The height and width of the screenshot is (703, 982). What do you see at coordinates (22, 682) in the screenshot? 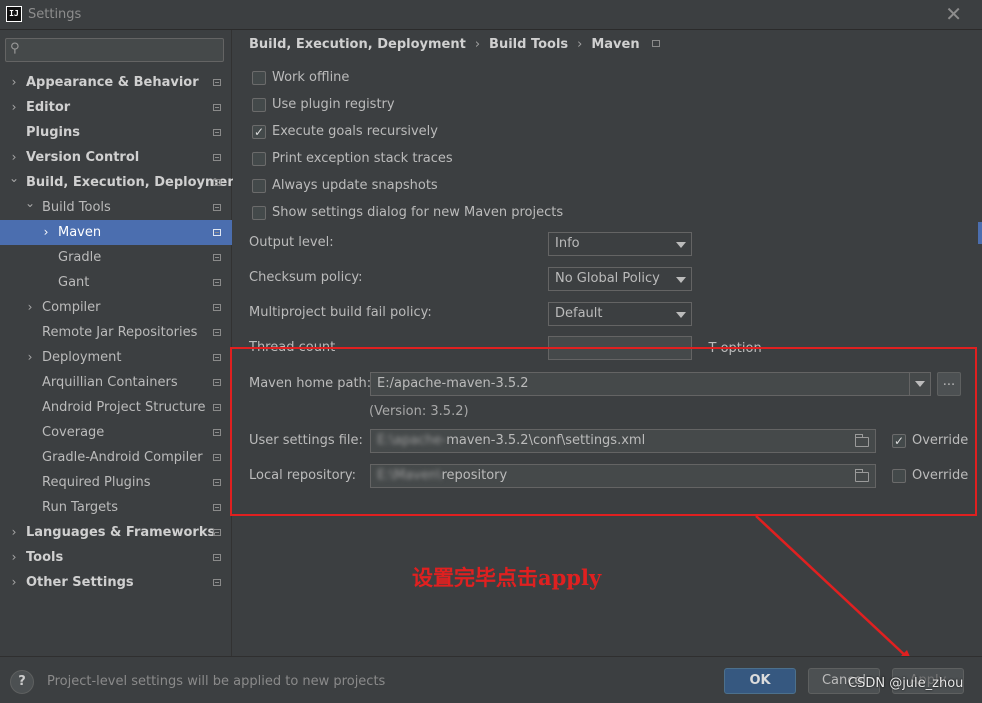
I see `help-button: ?` at bounding box center [22, 682].